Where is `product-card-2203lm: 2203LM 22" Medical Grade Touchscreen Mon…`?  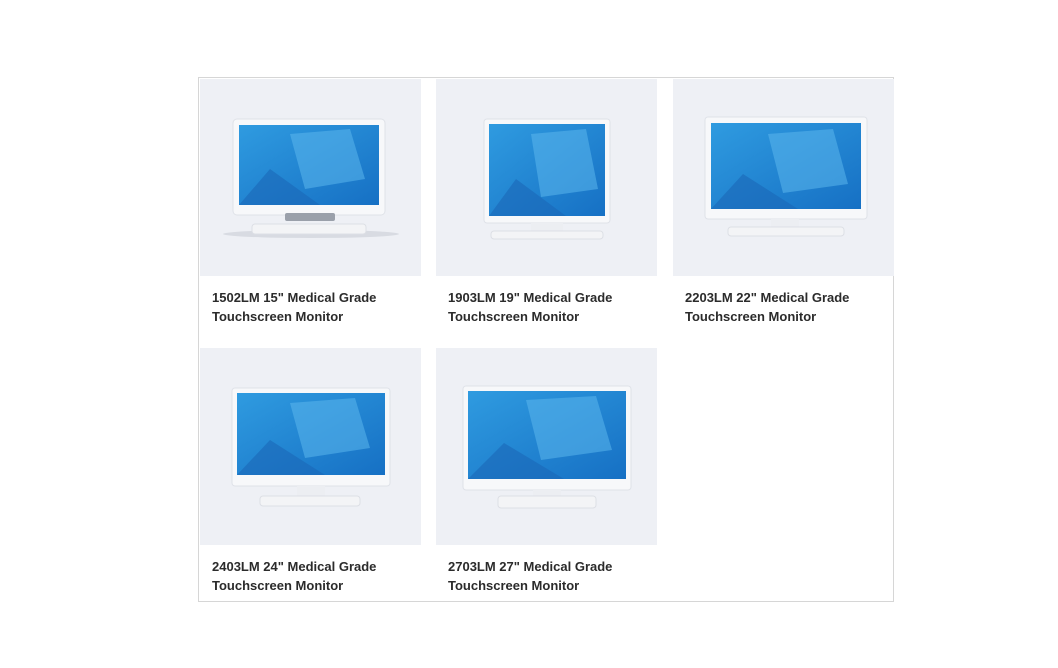
product-card-2203lm: 2203LM 22" Medical Grade Touchscreen Mon… is located at coordinates (783, 209).